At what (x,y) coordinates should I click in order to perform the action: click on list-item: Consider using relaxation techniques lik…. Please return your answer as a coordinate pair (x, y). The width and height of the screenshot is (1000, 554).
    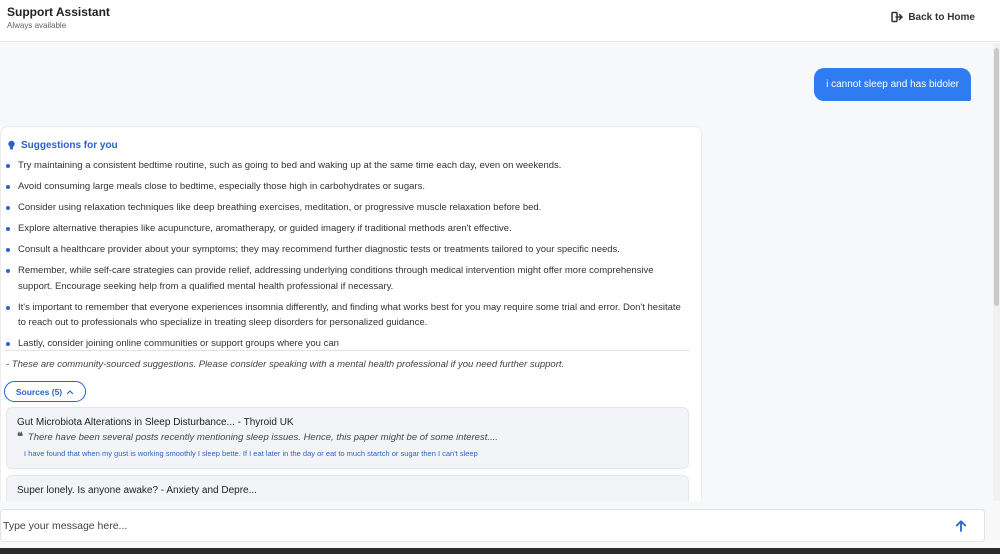
    Looking at the image, I should click on (345, 208).